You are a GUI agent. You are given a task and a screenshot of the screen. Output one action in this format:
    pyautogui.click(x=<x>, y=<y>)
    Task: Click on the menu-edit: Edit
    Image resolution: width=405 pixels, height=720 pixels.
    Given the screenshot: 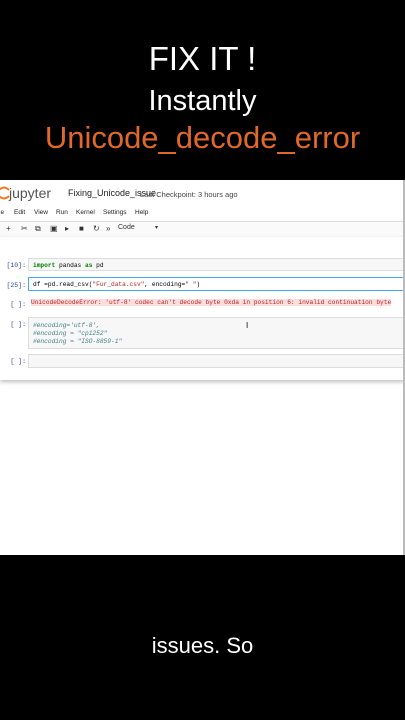 What is the action you would take?
    pyautogui.click(x=19, y=212)
    